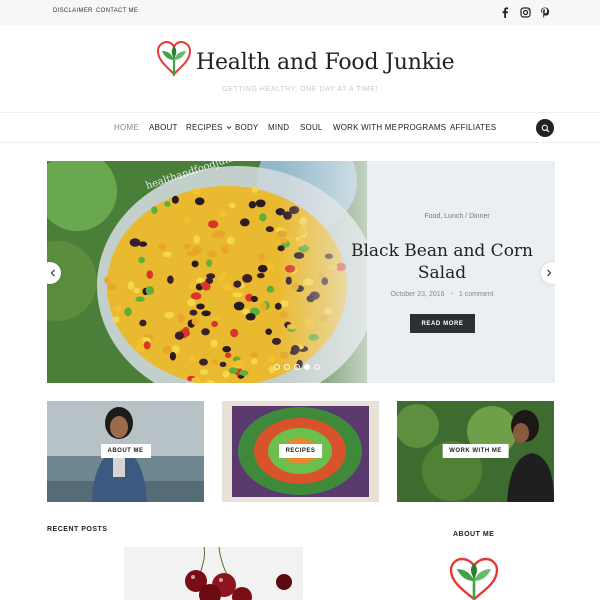 The width and height of the screenshot is (600, 600). What do you see at coordinates (213, 573) in the screenshot?
I see `recent-post-thumbnail` at bounding box center [213, 573].